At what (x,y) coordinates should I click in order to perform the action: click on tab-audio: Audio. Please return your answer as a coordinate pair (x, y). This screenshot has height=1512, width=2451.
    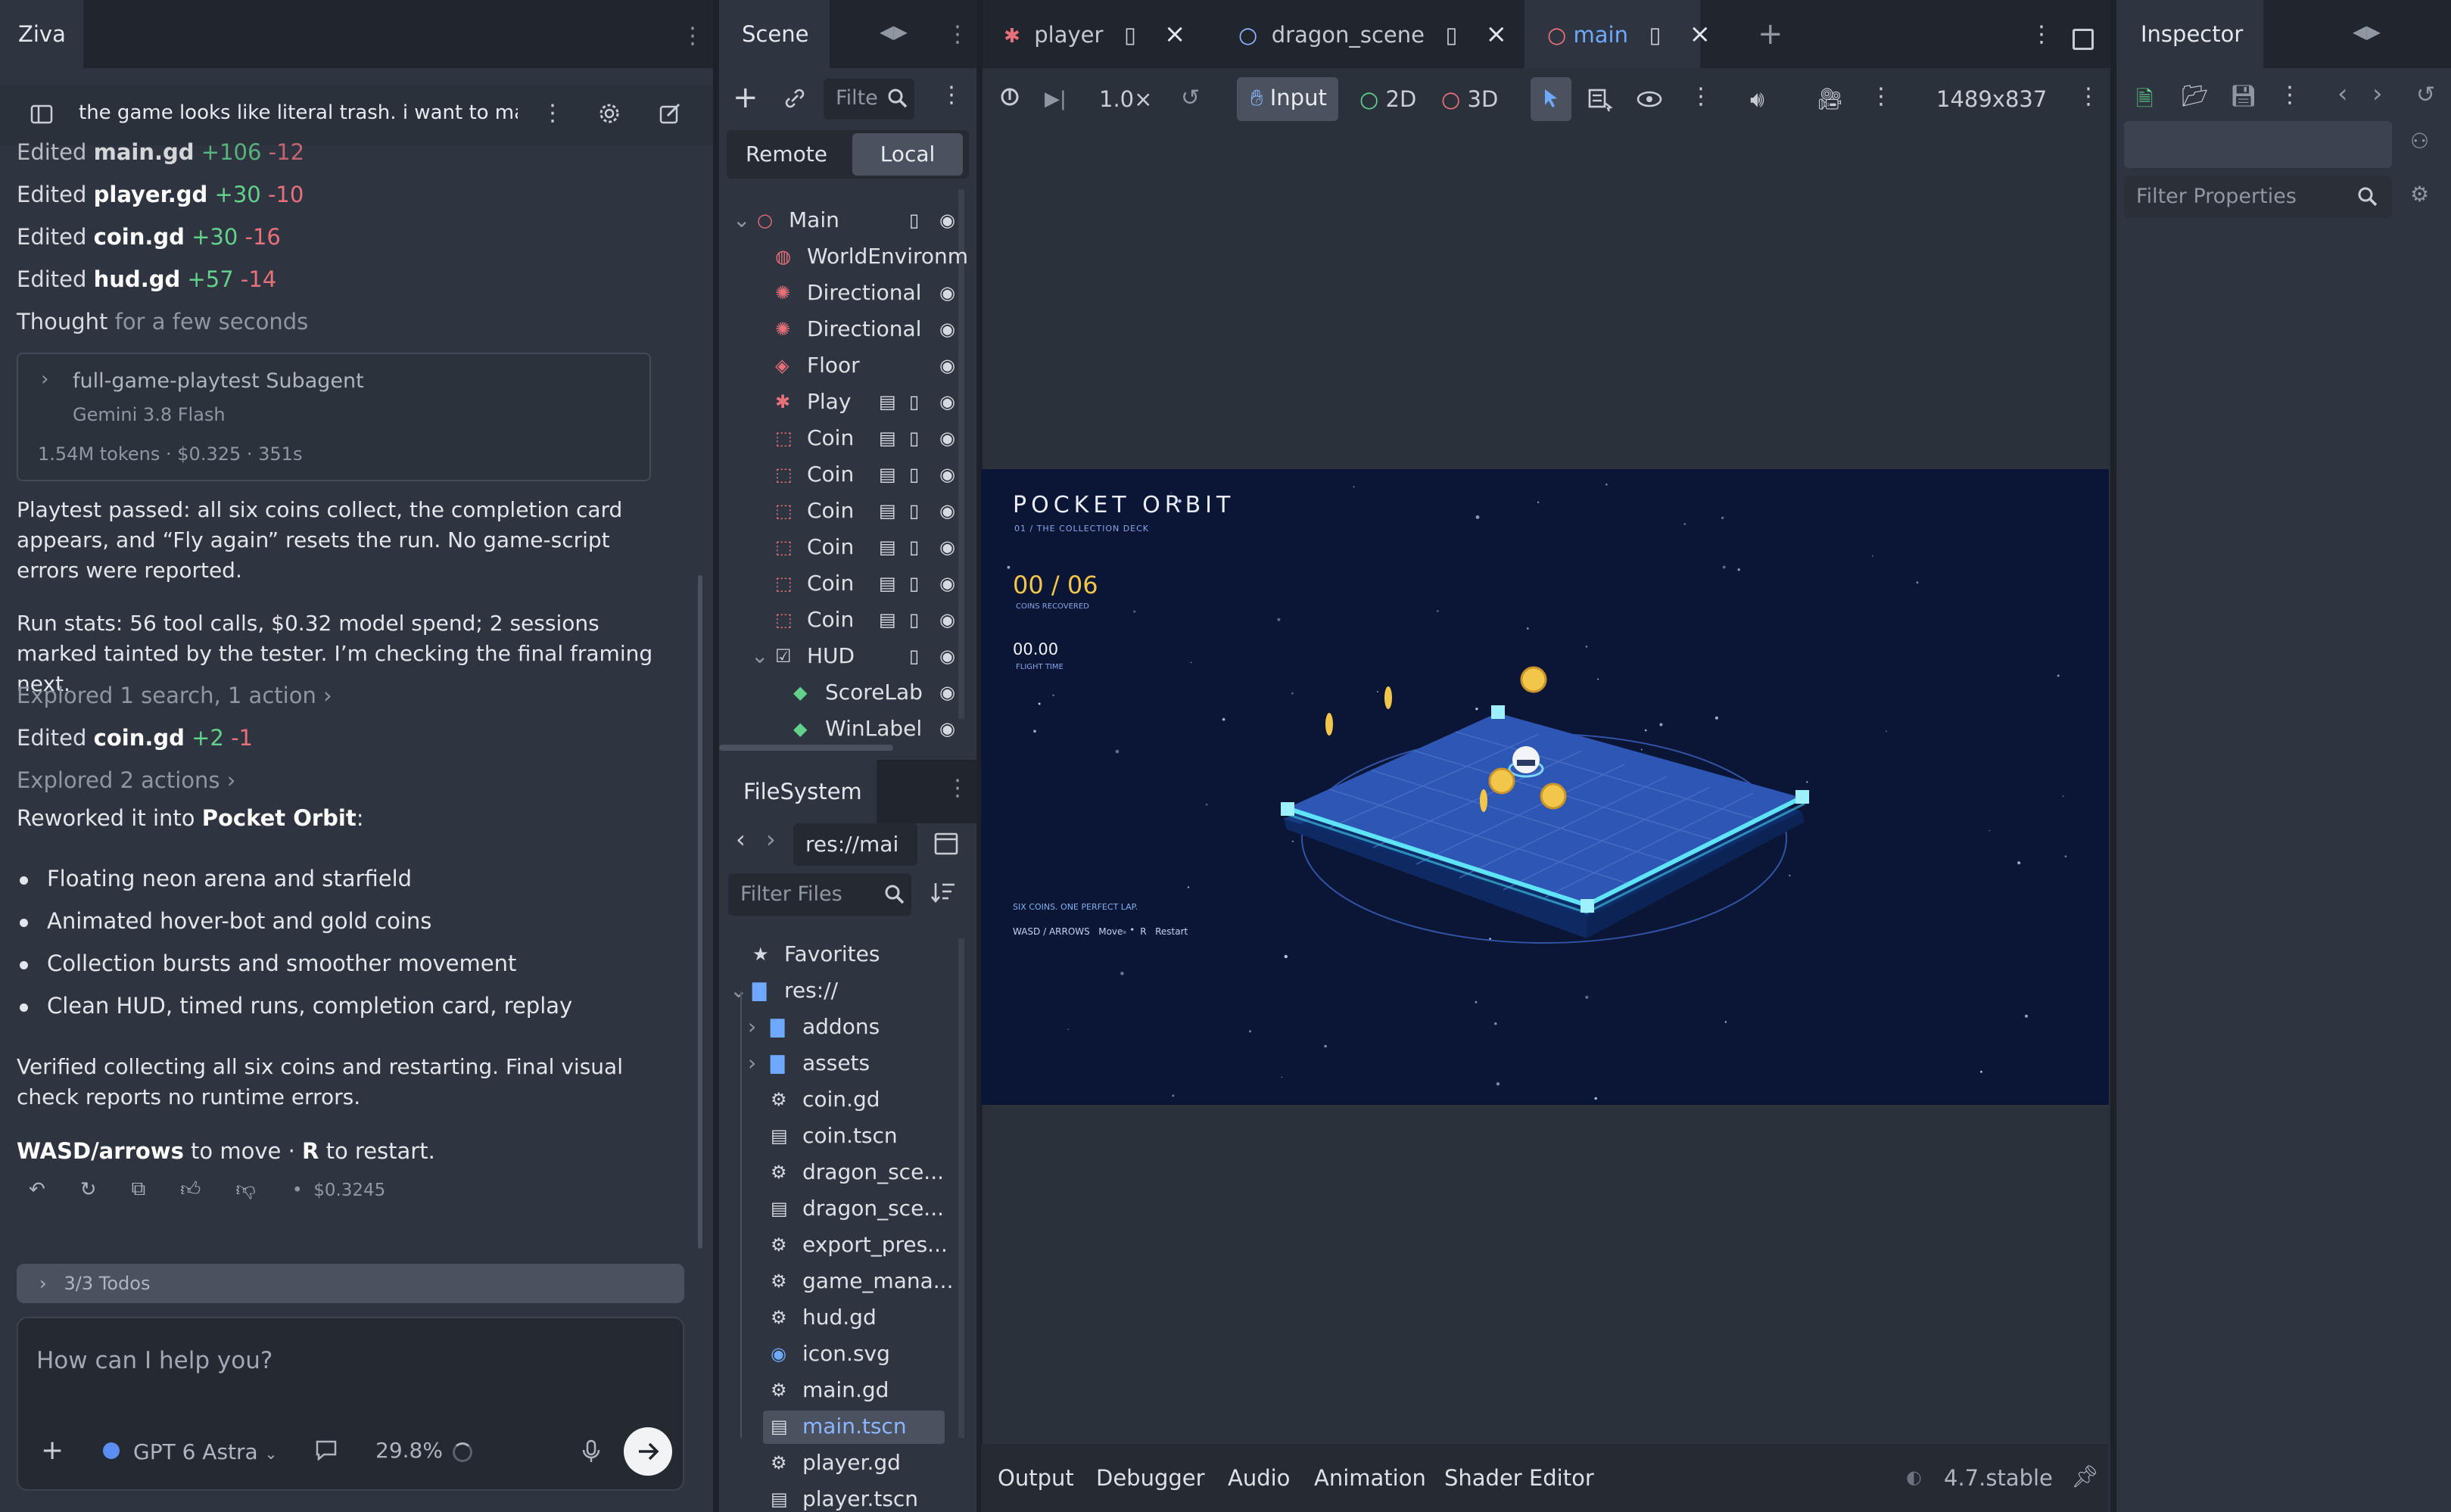
    Looking at the image, I should click on (1259, 1478).